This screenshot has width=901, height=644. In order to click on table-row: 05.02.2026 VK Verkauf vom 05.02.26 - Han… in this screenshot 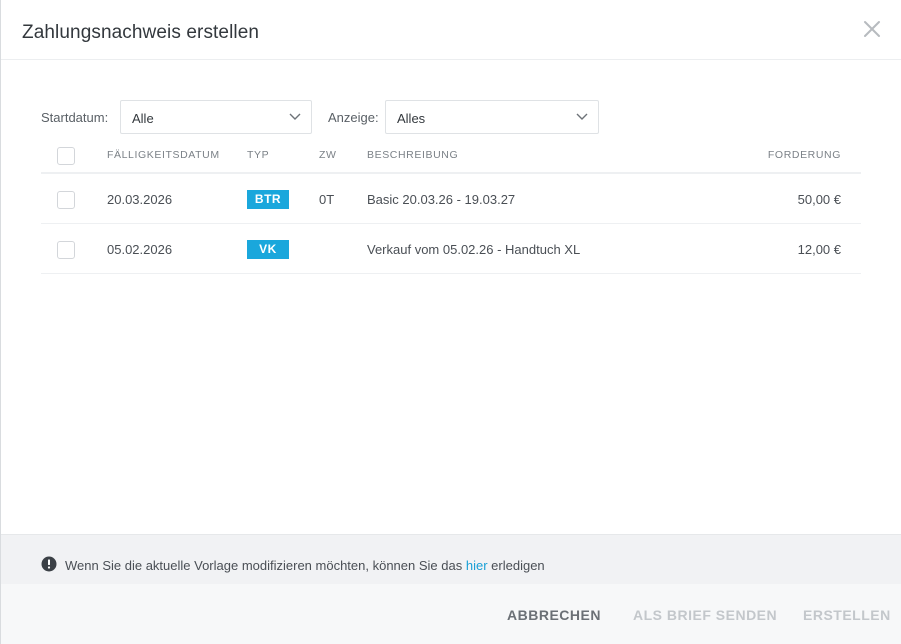, I will do `click(451, 249)`.